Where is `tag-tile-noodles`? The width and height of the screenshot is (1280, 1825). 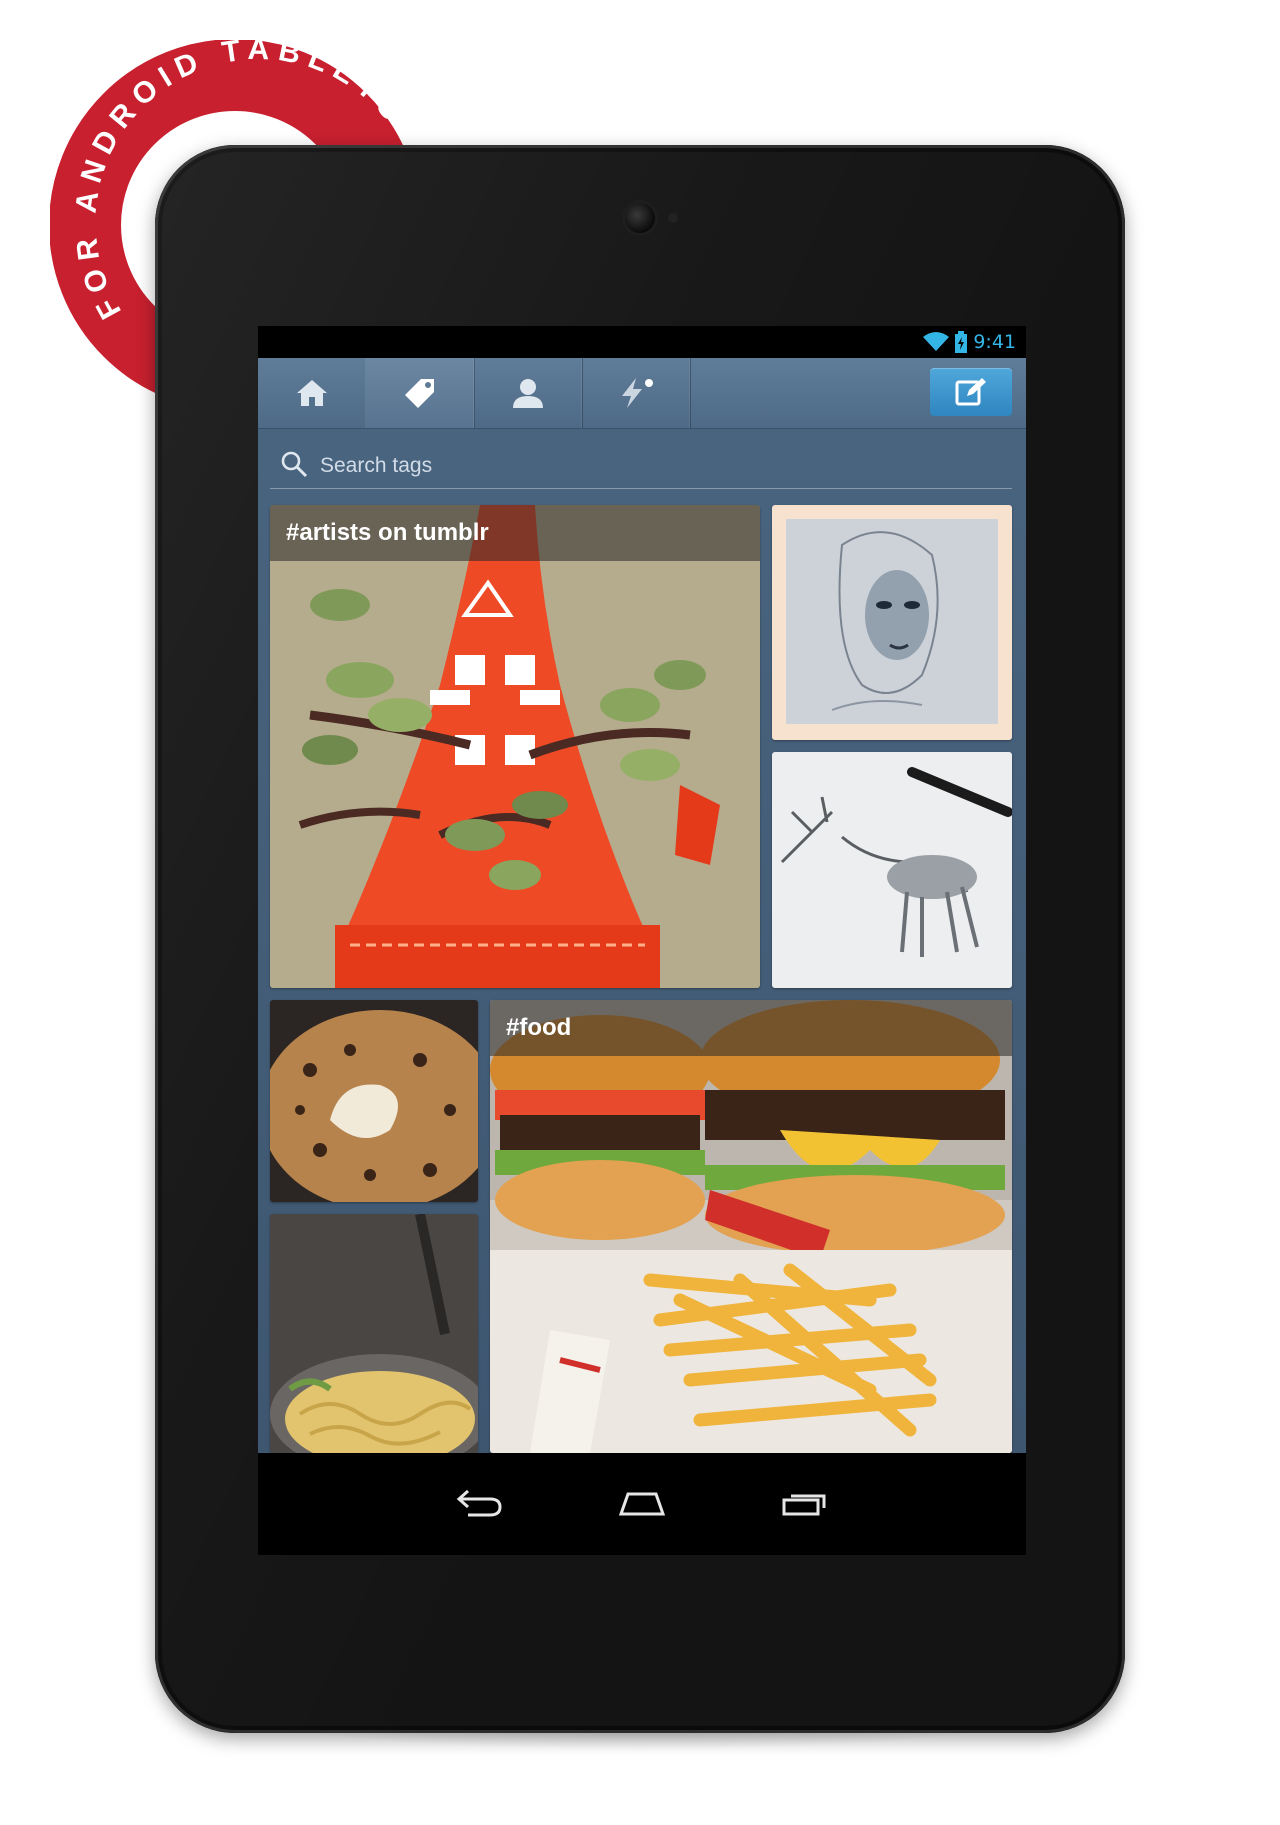 tag-tile-noodles is located at coordinates (374, 1333).